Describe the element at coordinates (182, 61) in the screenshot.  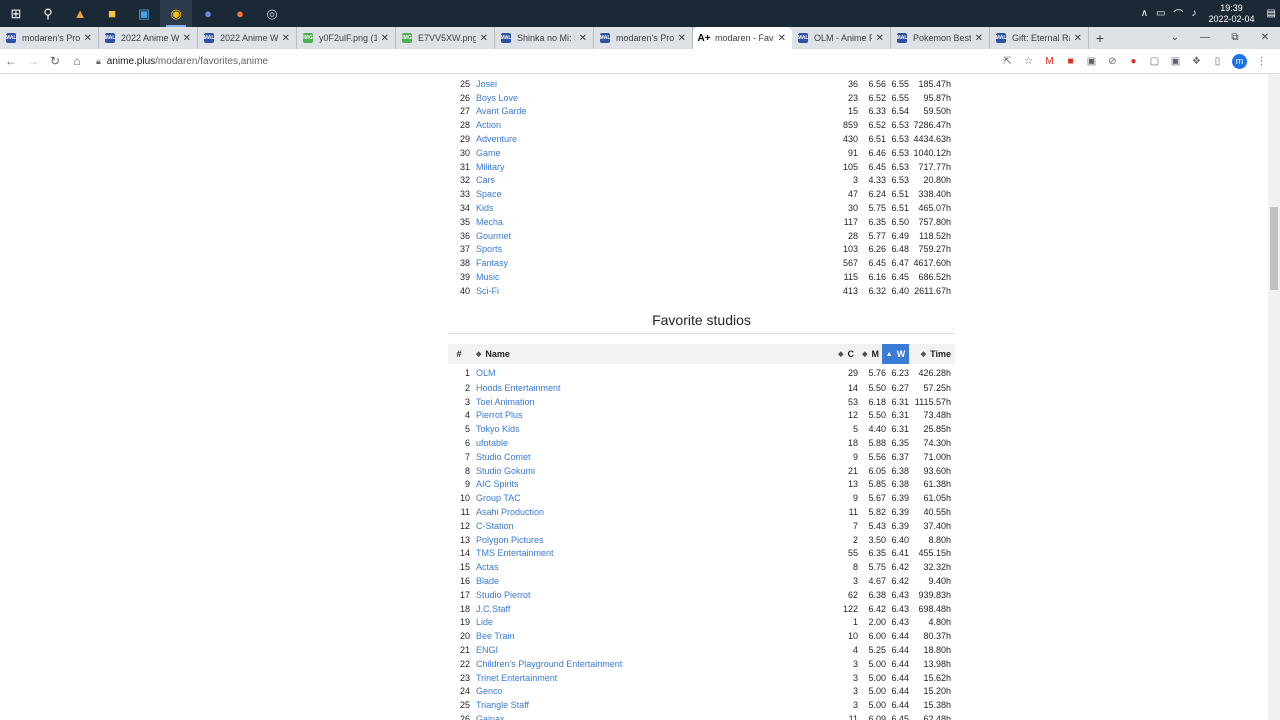
I see `address-bar: 🔒︎ anime.plus/modaren/favorites,anime` at that location.